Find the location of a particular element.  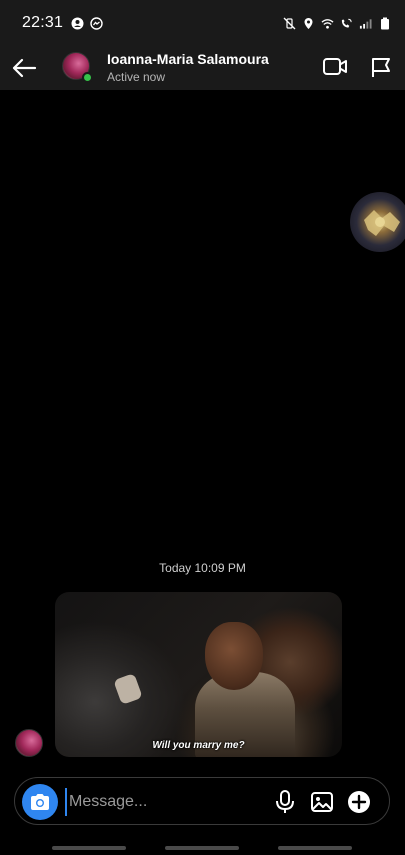

gallery-button is located at coordinates (322, 802).